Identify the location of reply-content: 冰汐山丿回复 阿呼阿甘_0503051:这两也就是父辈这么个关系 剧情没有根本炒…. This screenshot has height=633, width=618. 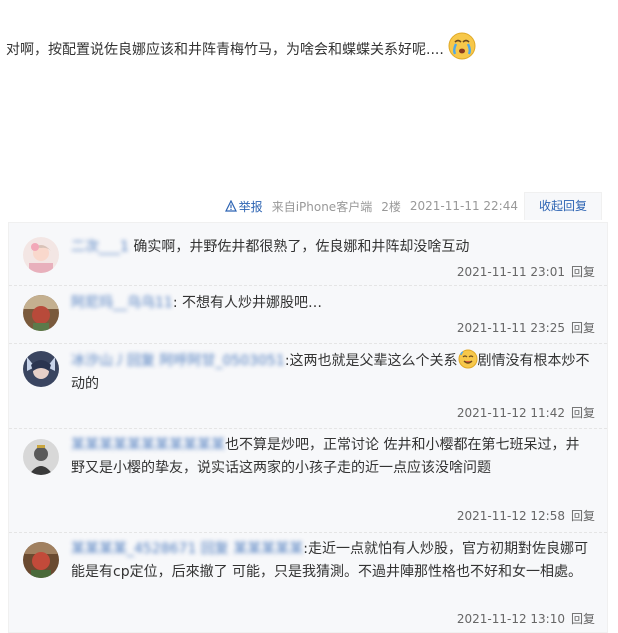
(331, 372).